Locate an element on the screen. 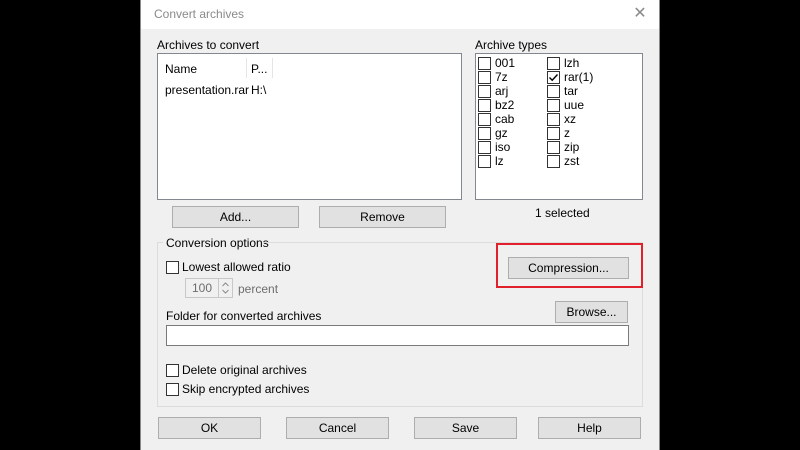 This screenshot has width=800, height=450. ratio-value: 100 is located at coordinates (202, 288).